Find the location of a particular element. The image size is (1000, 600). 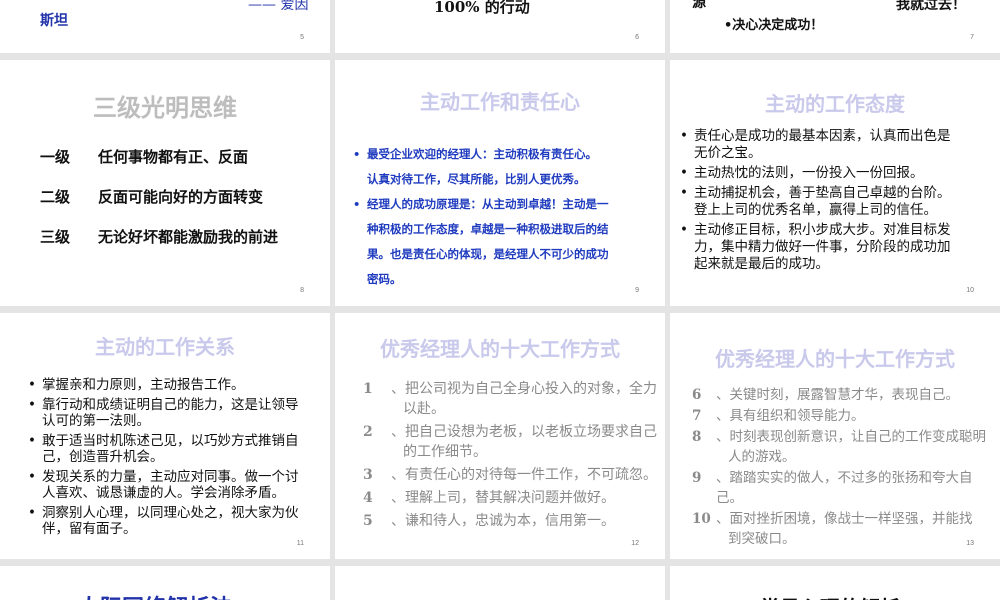

item-number: 3 is located at coordinates (368, 475).